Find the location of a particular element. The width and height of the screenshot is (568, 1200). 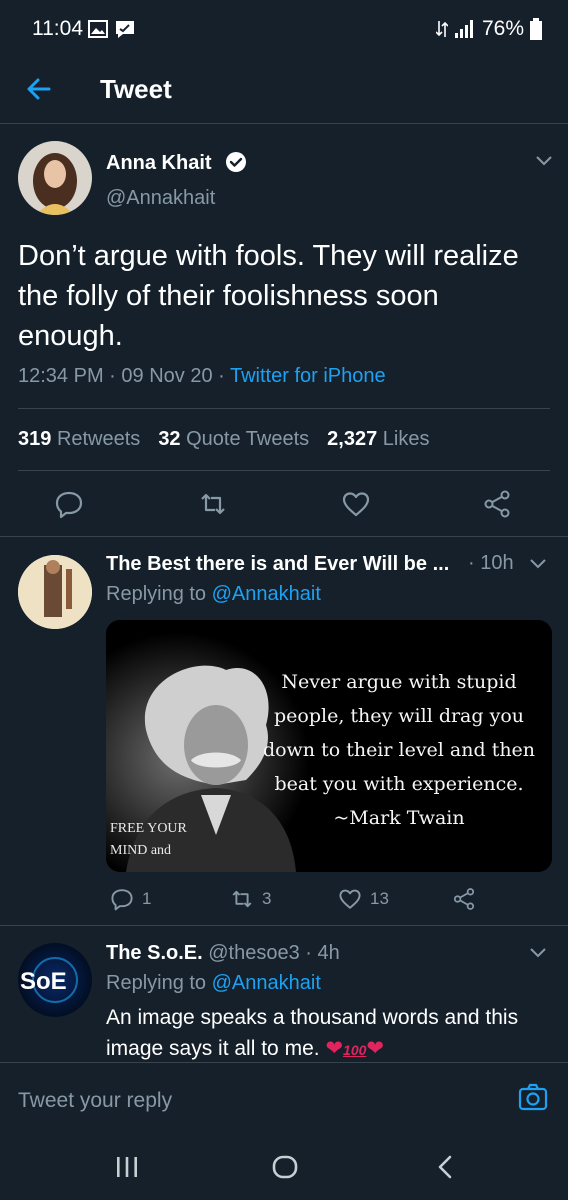

retweets-stat: 319 Retweets is located at coordinates (79, 439).